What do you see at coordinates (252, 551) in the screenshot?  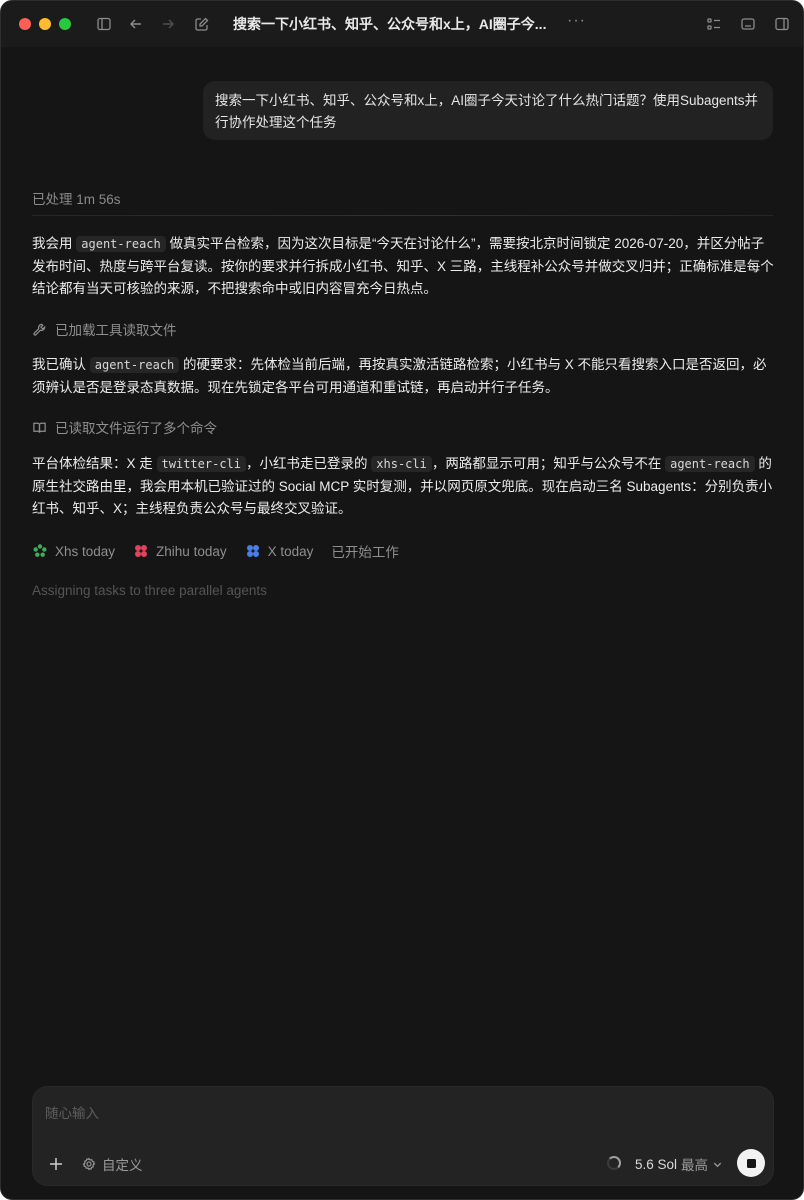 I see `x-agent-icon` at bounding box center [252, 551].